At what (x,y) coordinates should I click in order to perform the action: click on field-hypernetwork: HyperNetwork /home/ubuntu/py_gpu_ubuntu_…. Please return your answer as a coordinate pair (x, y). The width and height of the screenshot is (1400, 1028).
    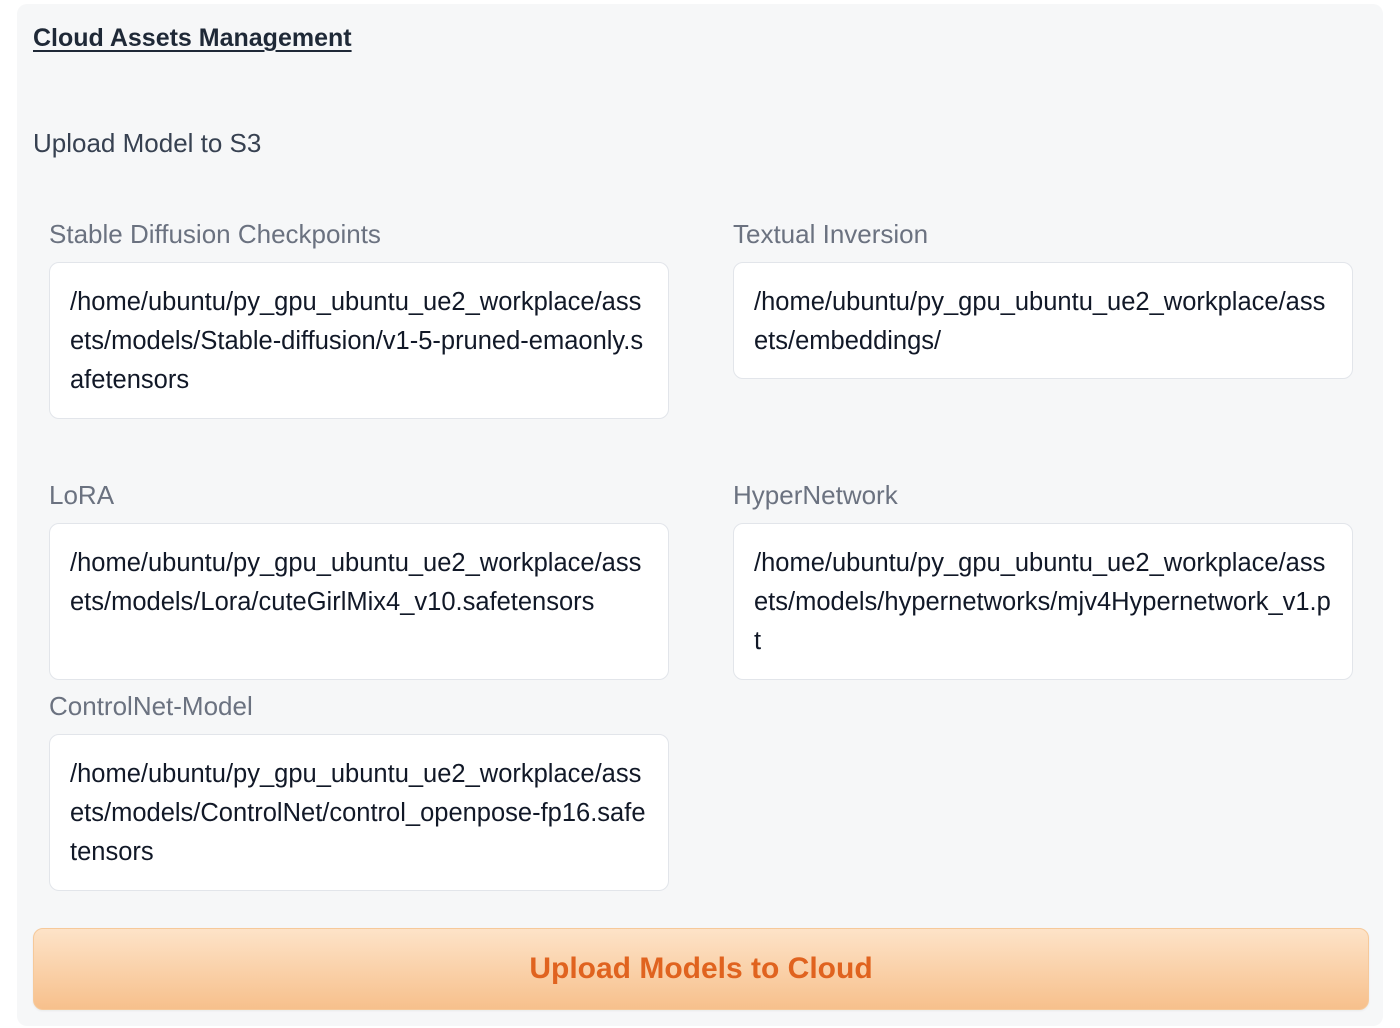
    Looking at the image, I should click on (1043, 578).